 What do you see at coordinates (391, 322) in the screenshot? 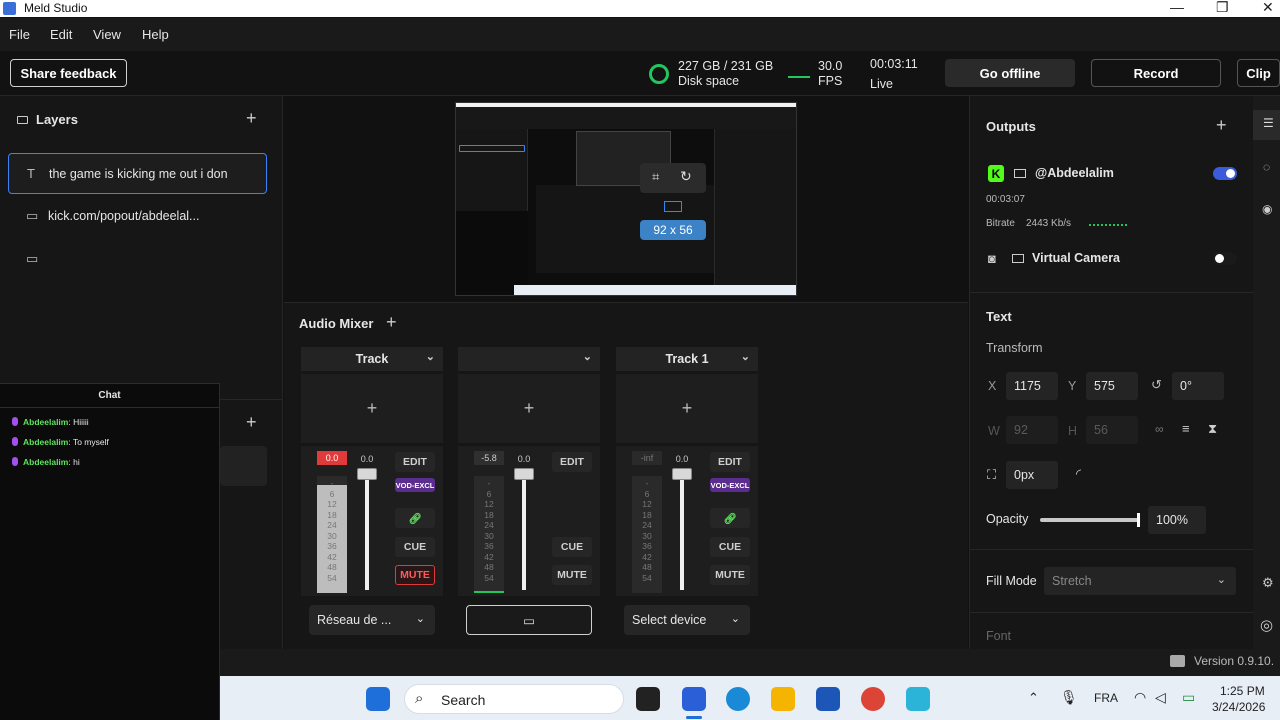
I see `add-track-button: +` at bounding box center [391, 322].